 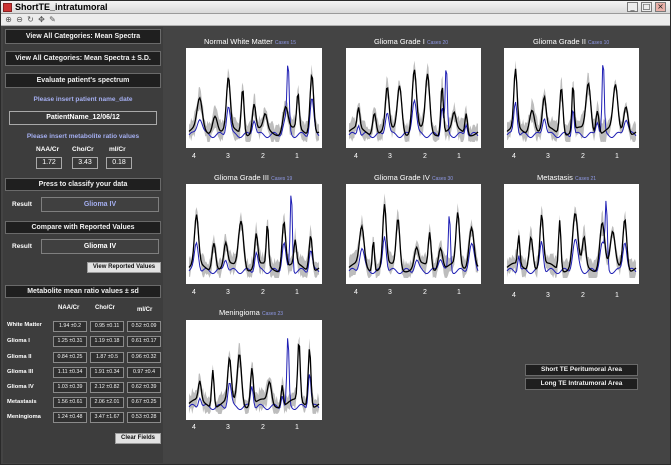 What do you see at coordinates (253, 177) in the screenshot?
I see `panel-title: Glioma Grade III Cases 19` at bounding box center [253, 177].